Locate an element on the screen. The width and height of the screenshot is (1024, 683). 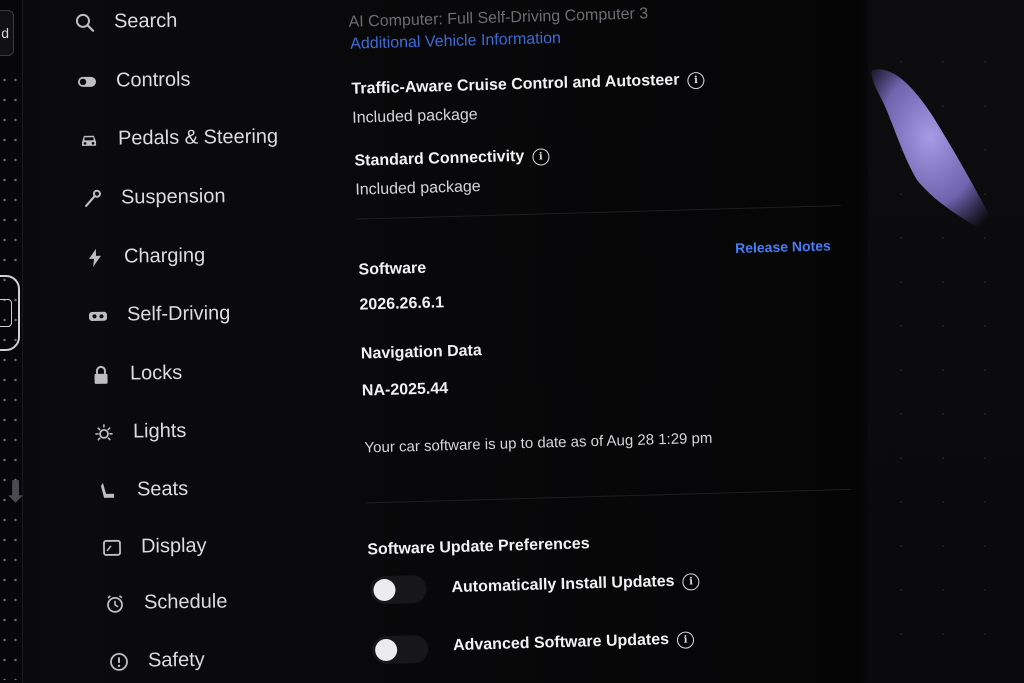
release-notes-link: Release Notes is located at coordinates (783, 246).